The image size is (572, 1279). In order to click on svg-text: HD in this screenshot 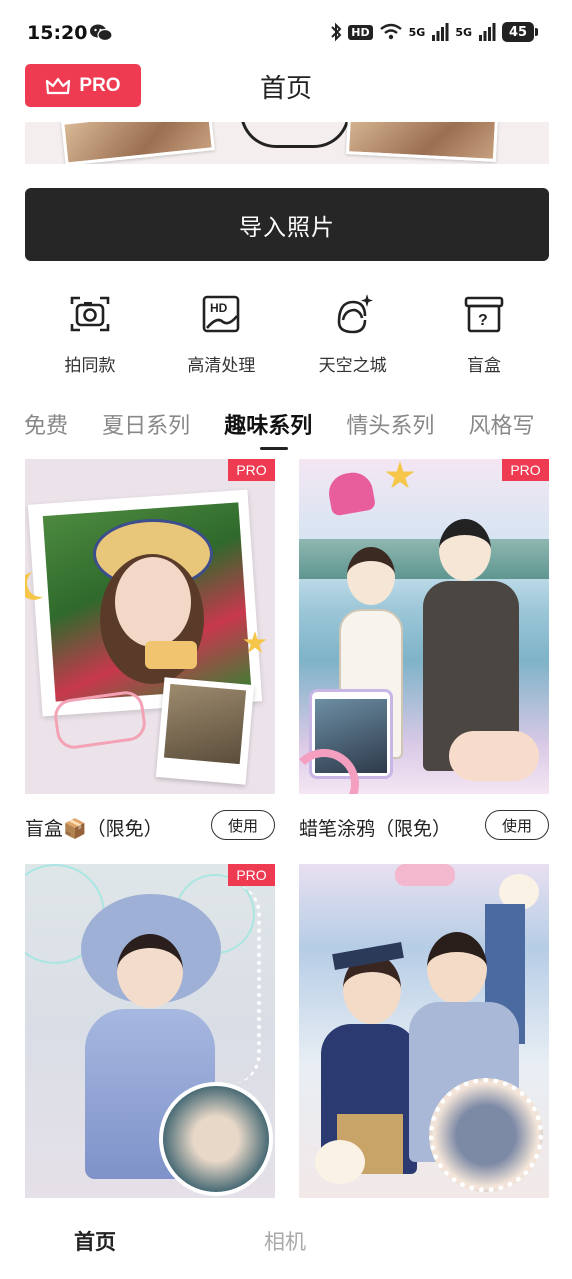, I will do `click(219, 308)`.